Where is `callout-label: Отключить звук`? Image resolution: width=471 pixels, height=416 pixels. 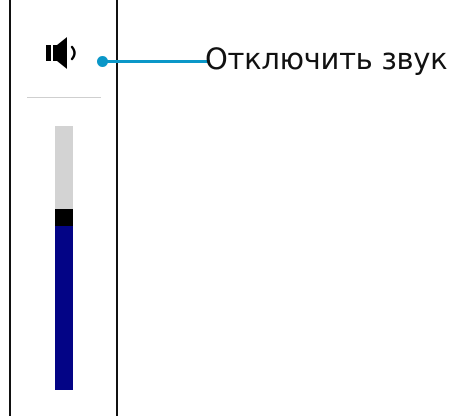 callout-label: Отключить звук is located at coordinates (326, 59).